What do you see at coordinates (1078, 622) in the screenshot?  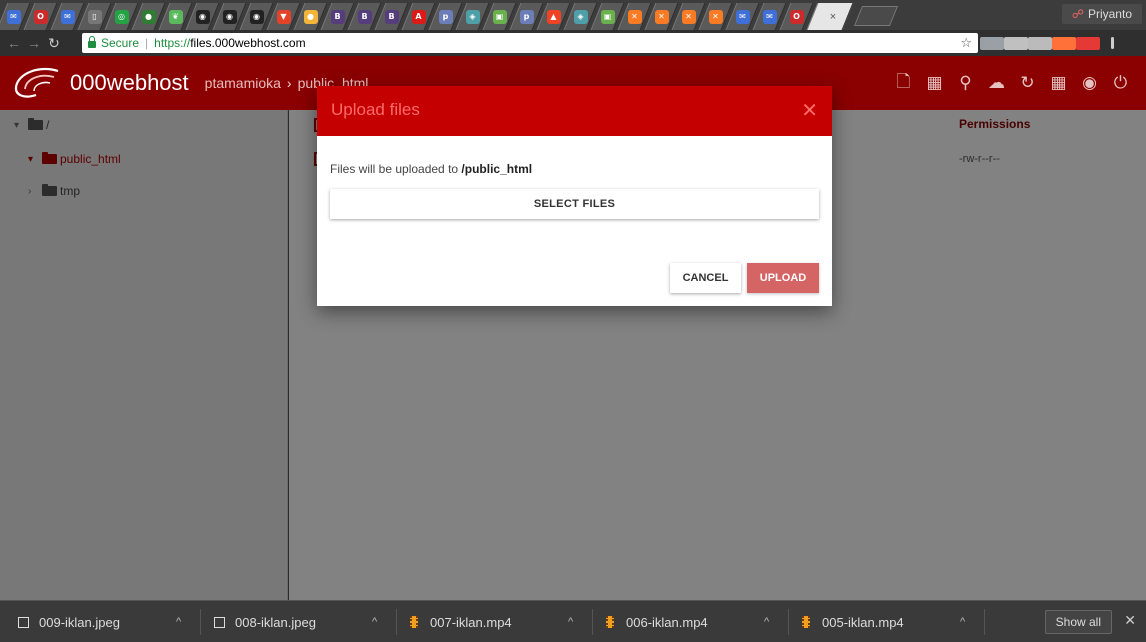 I see `show-all-button: Show all` at bounding box center [1078, 622].